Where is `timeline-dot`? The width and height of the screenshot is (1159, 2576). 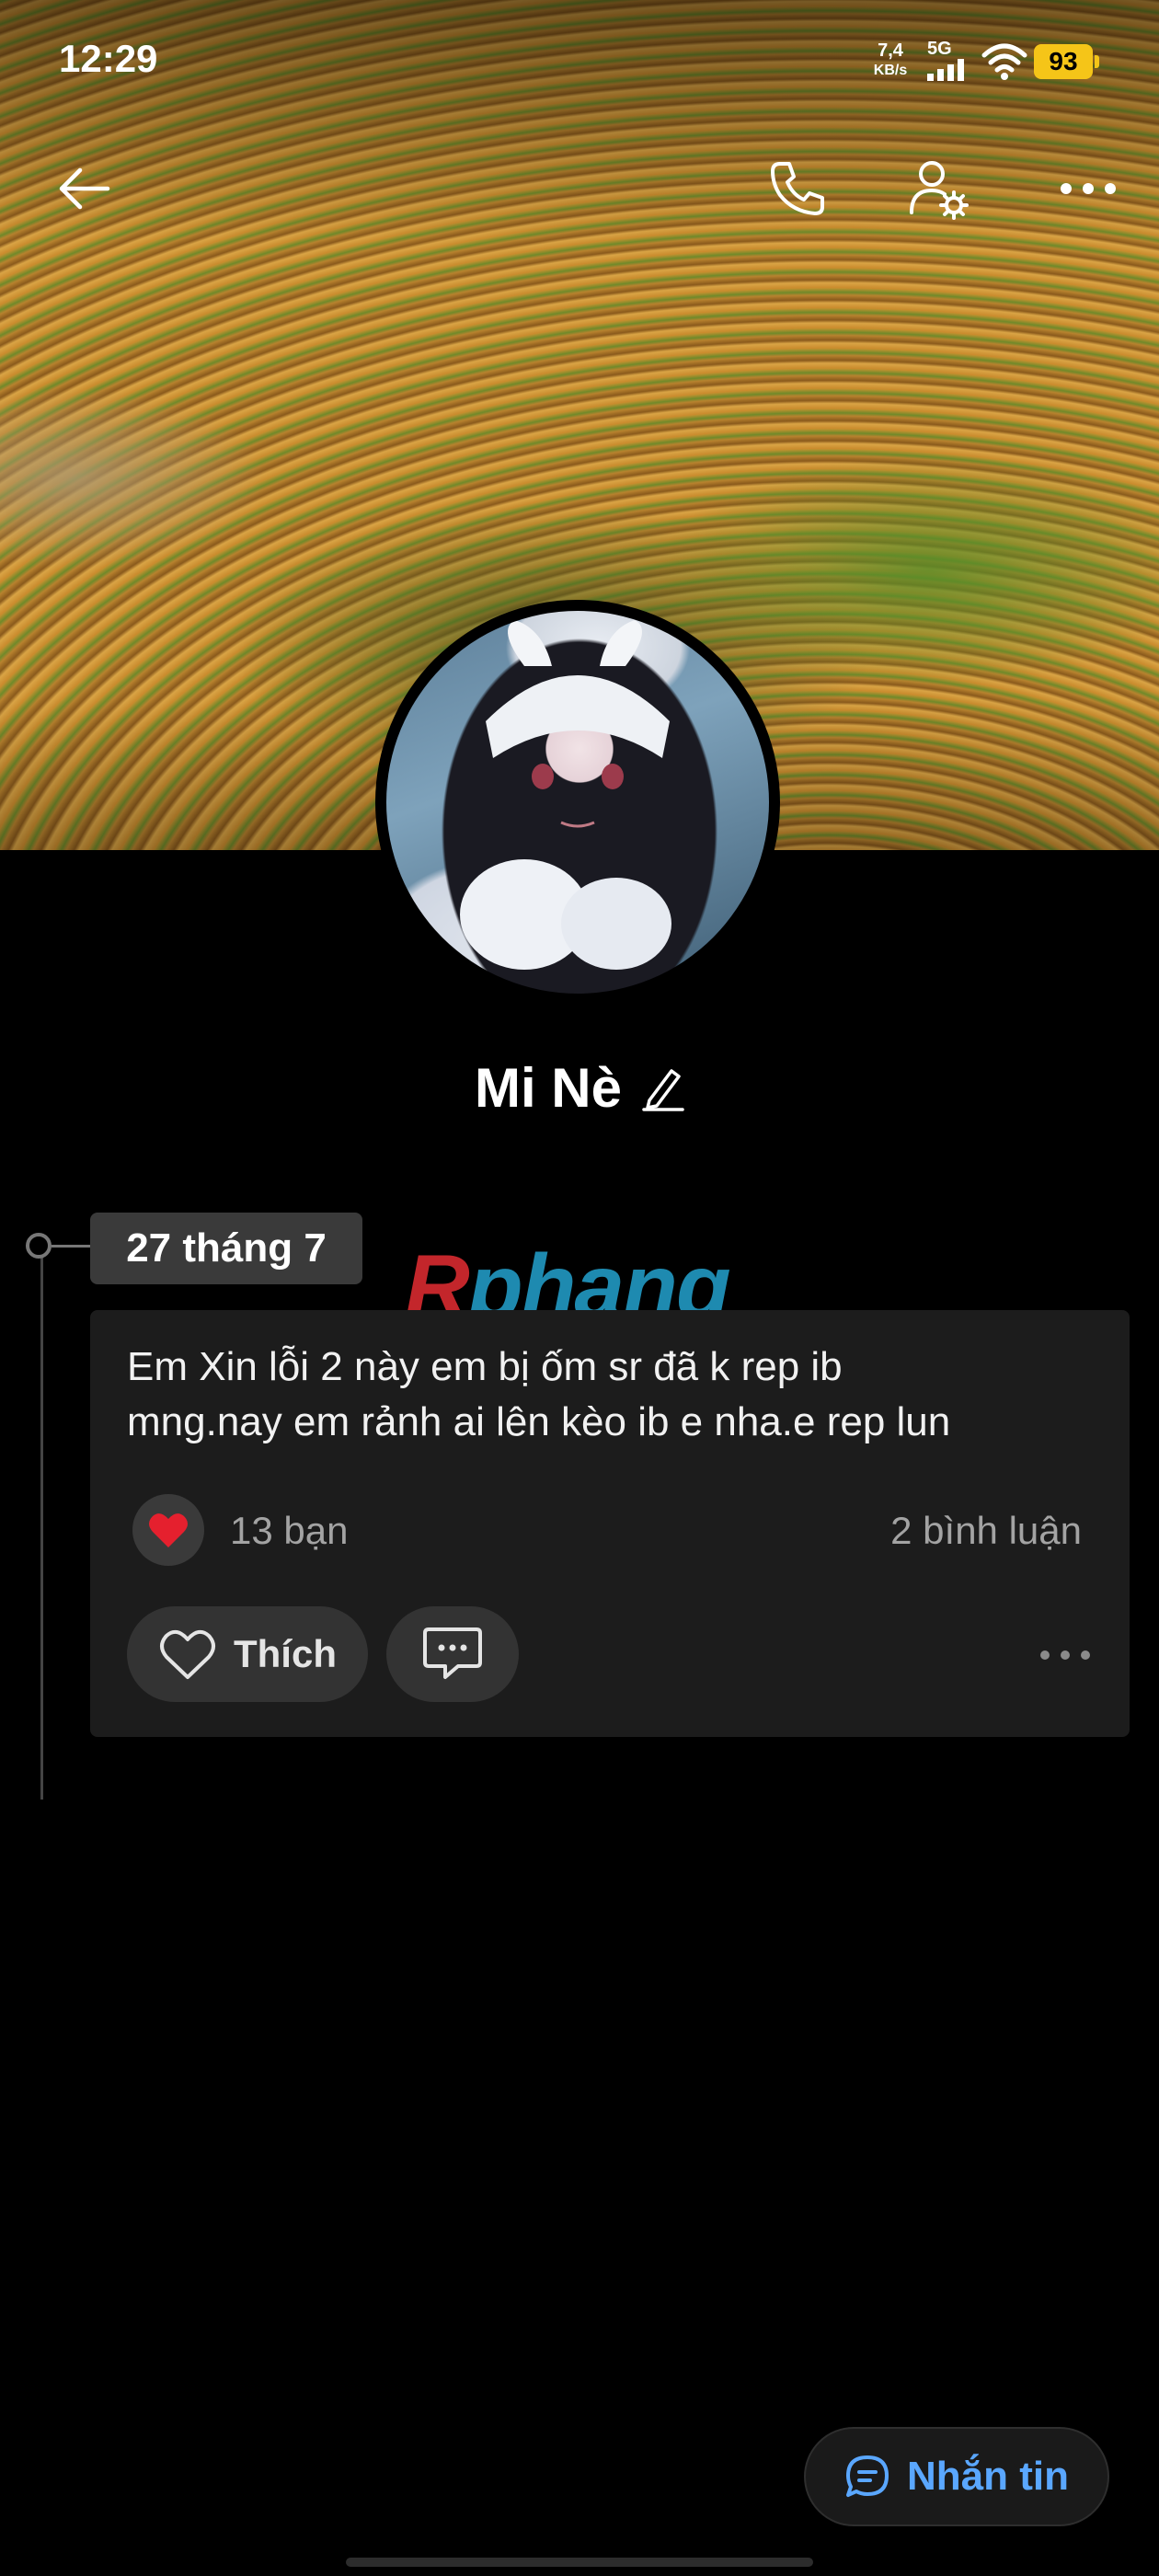 timeline-dot is located at coordinates (39, 1246).